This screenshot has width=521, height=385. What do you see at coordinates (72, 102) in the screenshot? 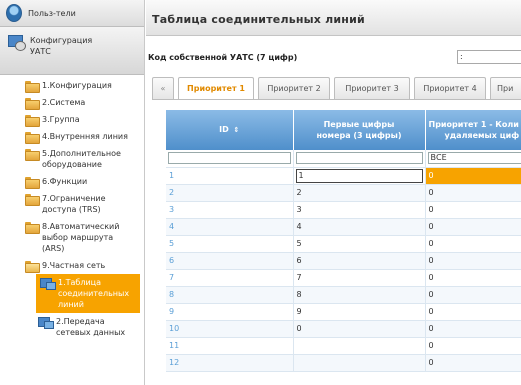
I see `tree-item-system: 2.Система` at bounding box center [72, 102].